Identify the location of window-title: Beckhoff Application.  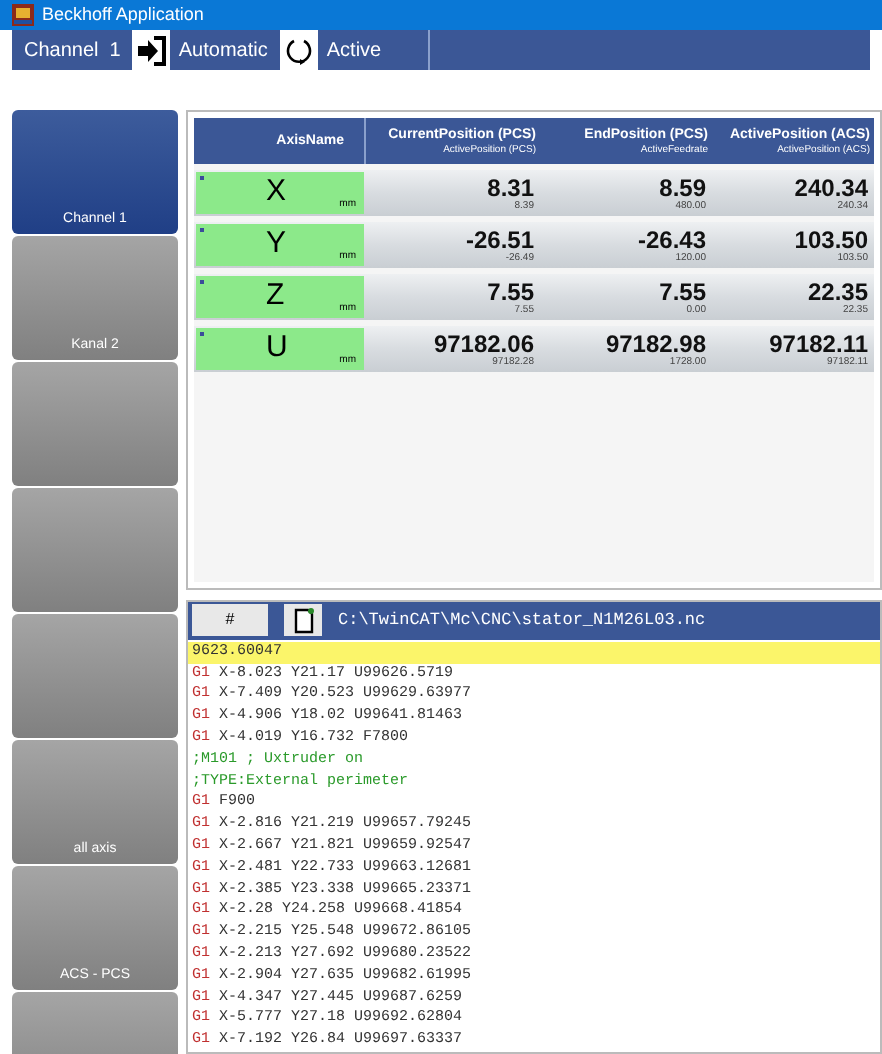
(123, 14).